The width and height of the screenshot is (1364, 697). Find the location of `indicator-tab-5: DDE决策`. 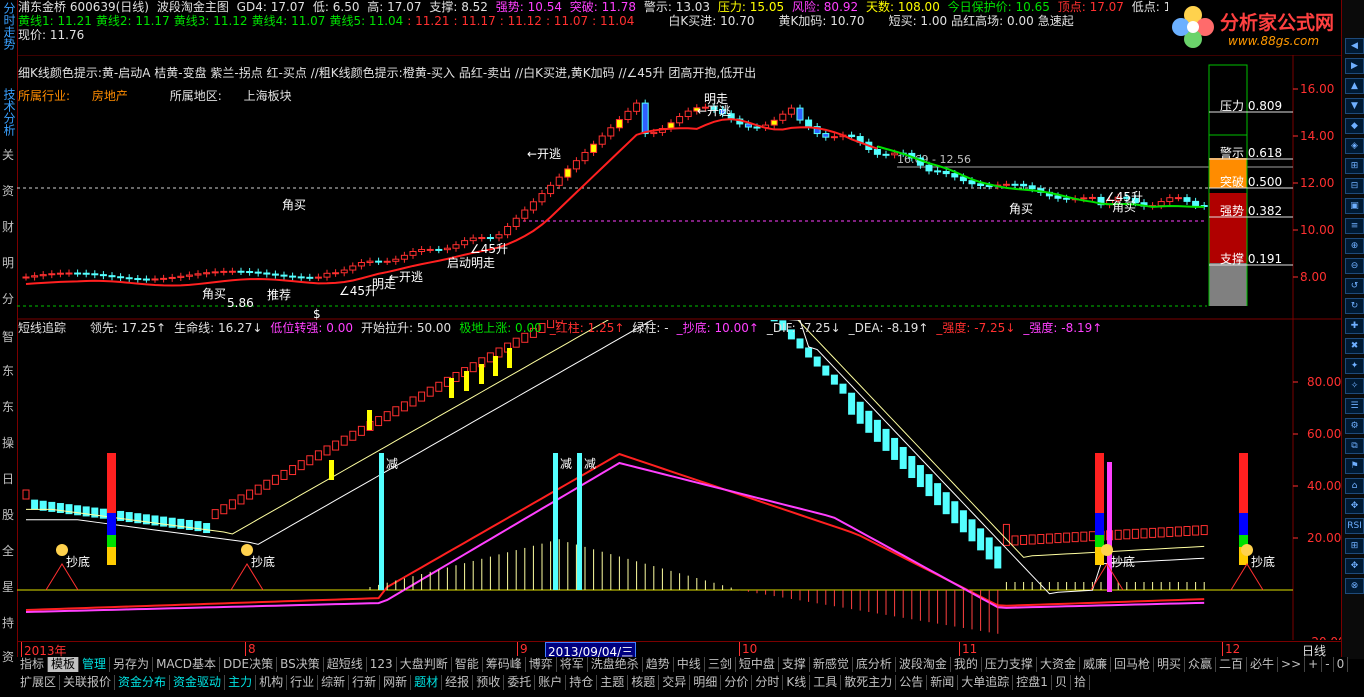

indicator-tab-5: DDE决策 is located at coordinates (249, 664).